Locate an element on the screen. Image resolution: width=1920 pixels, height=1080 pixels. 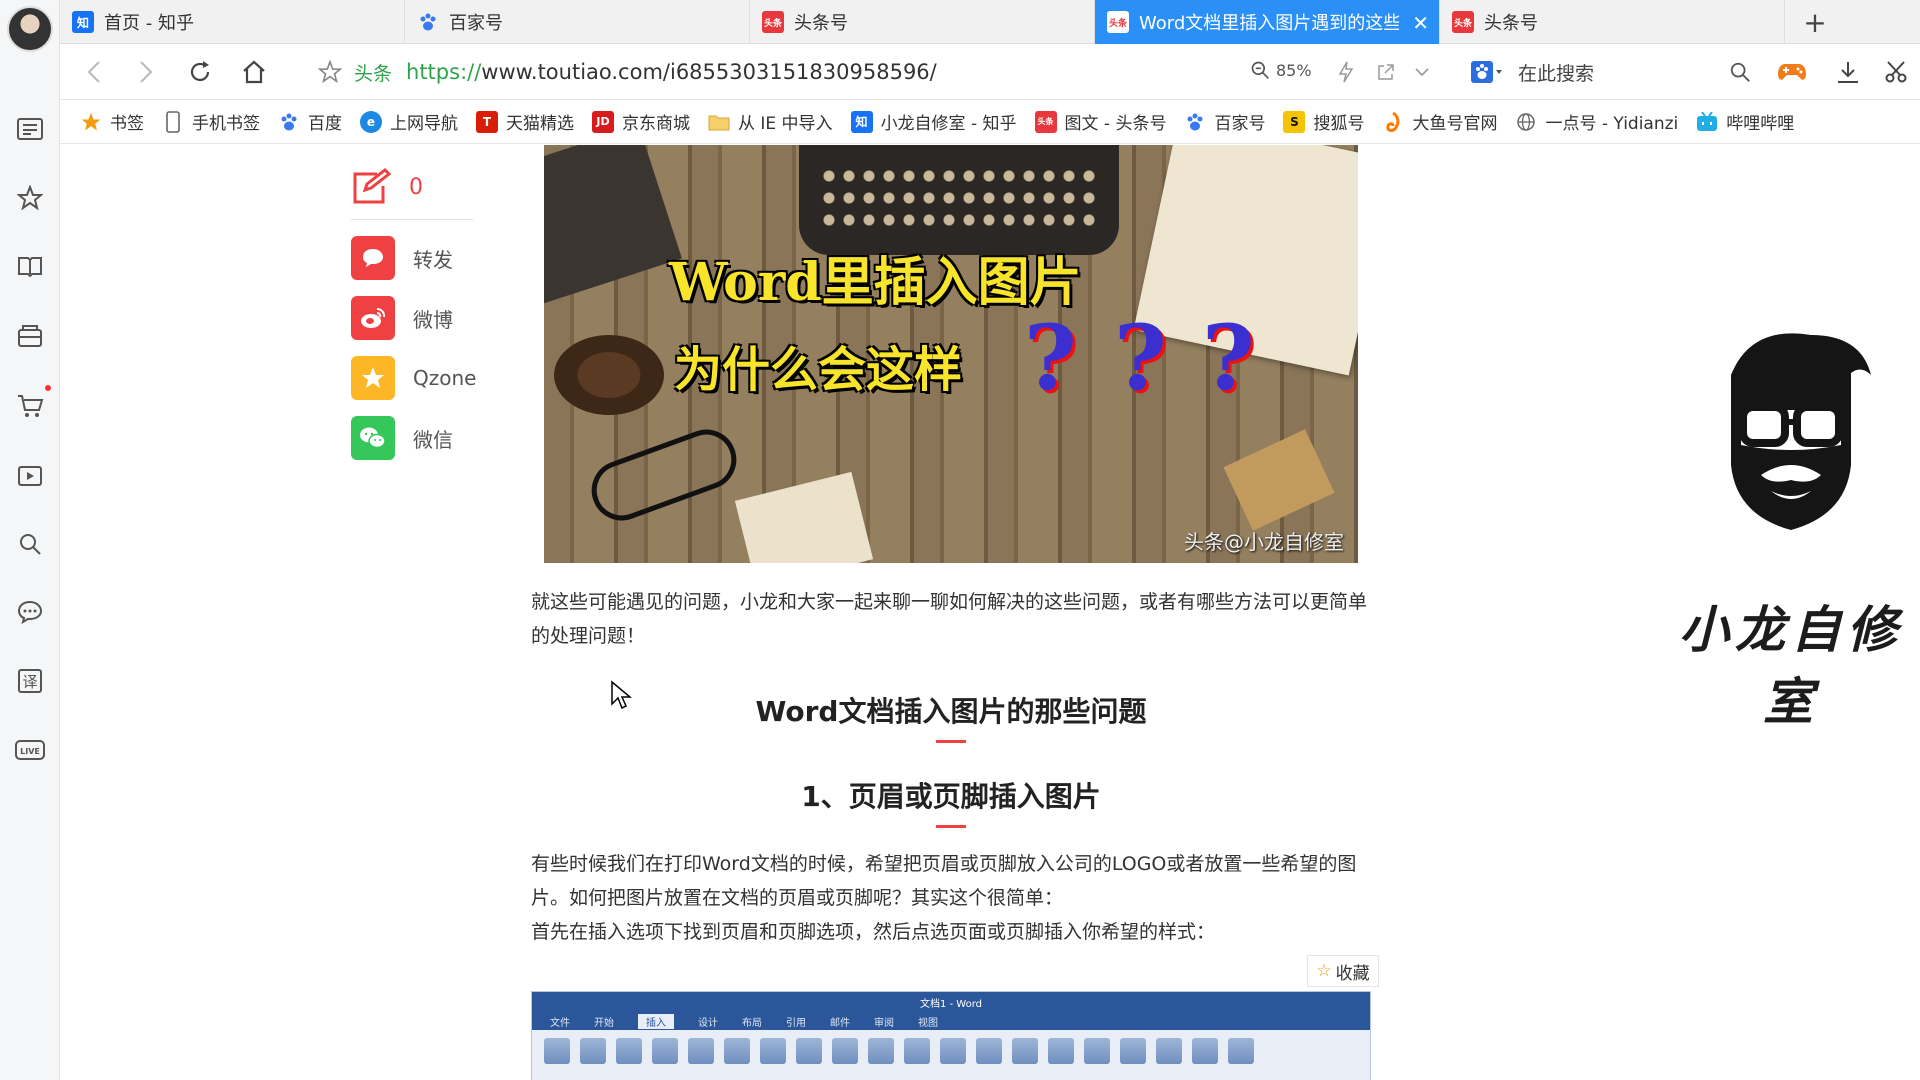
game-controller-icon is located at coordinates (1792, 72).